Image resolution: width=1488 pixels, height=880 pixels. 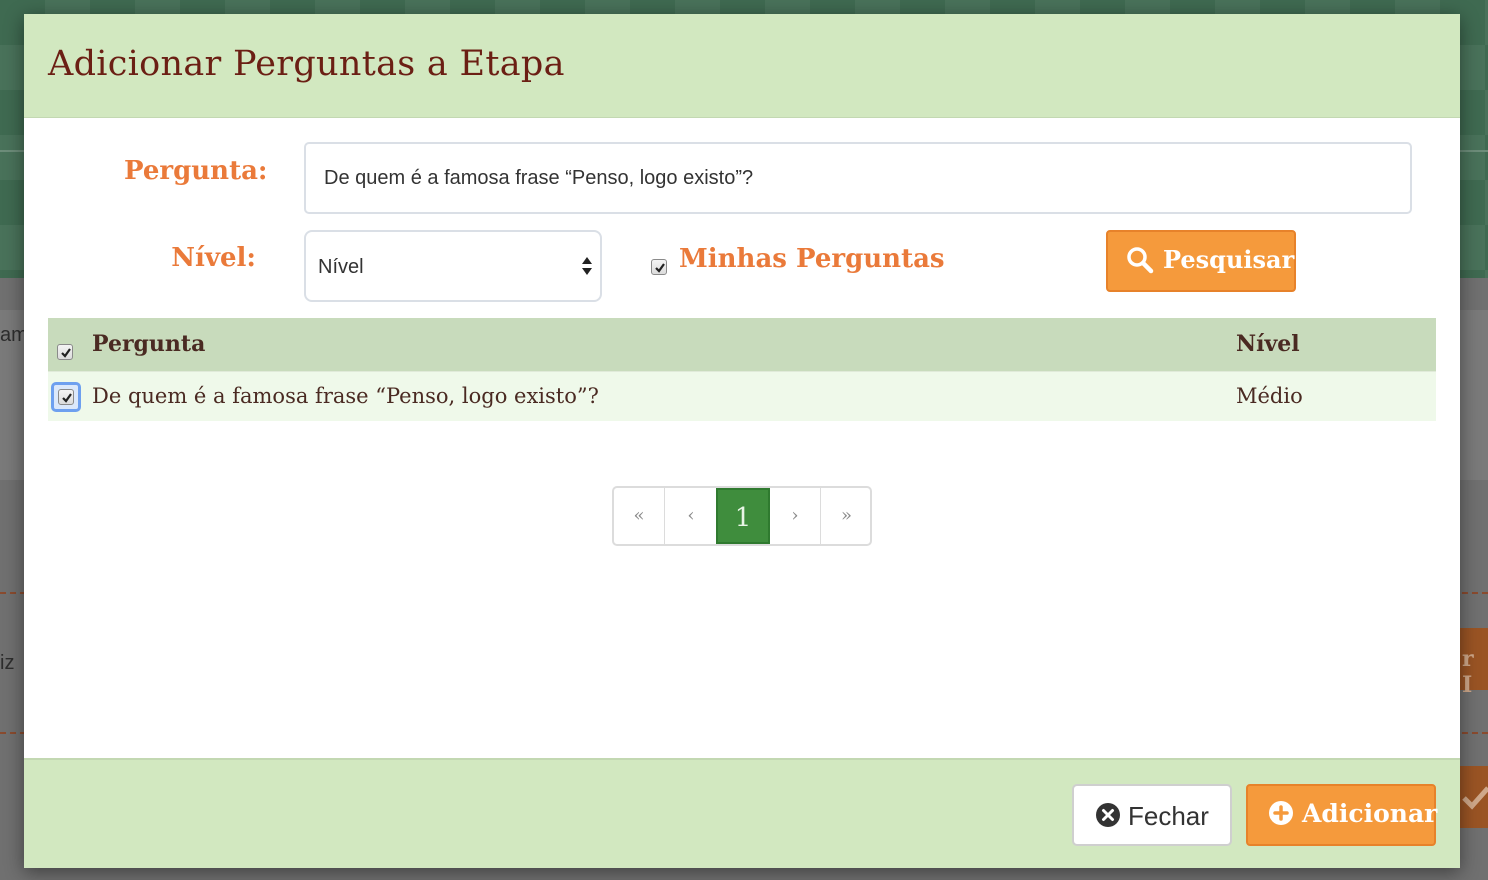 I want to click on close-button: Fechar, so click(x=1152, y=815).